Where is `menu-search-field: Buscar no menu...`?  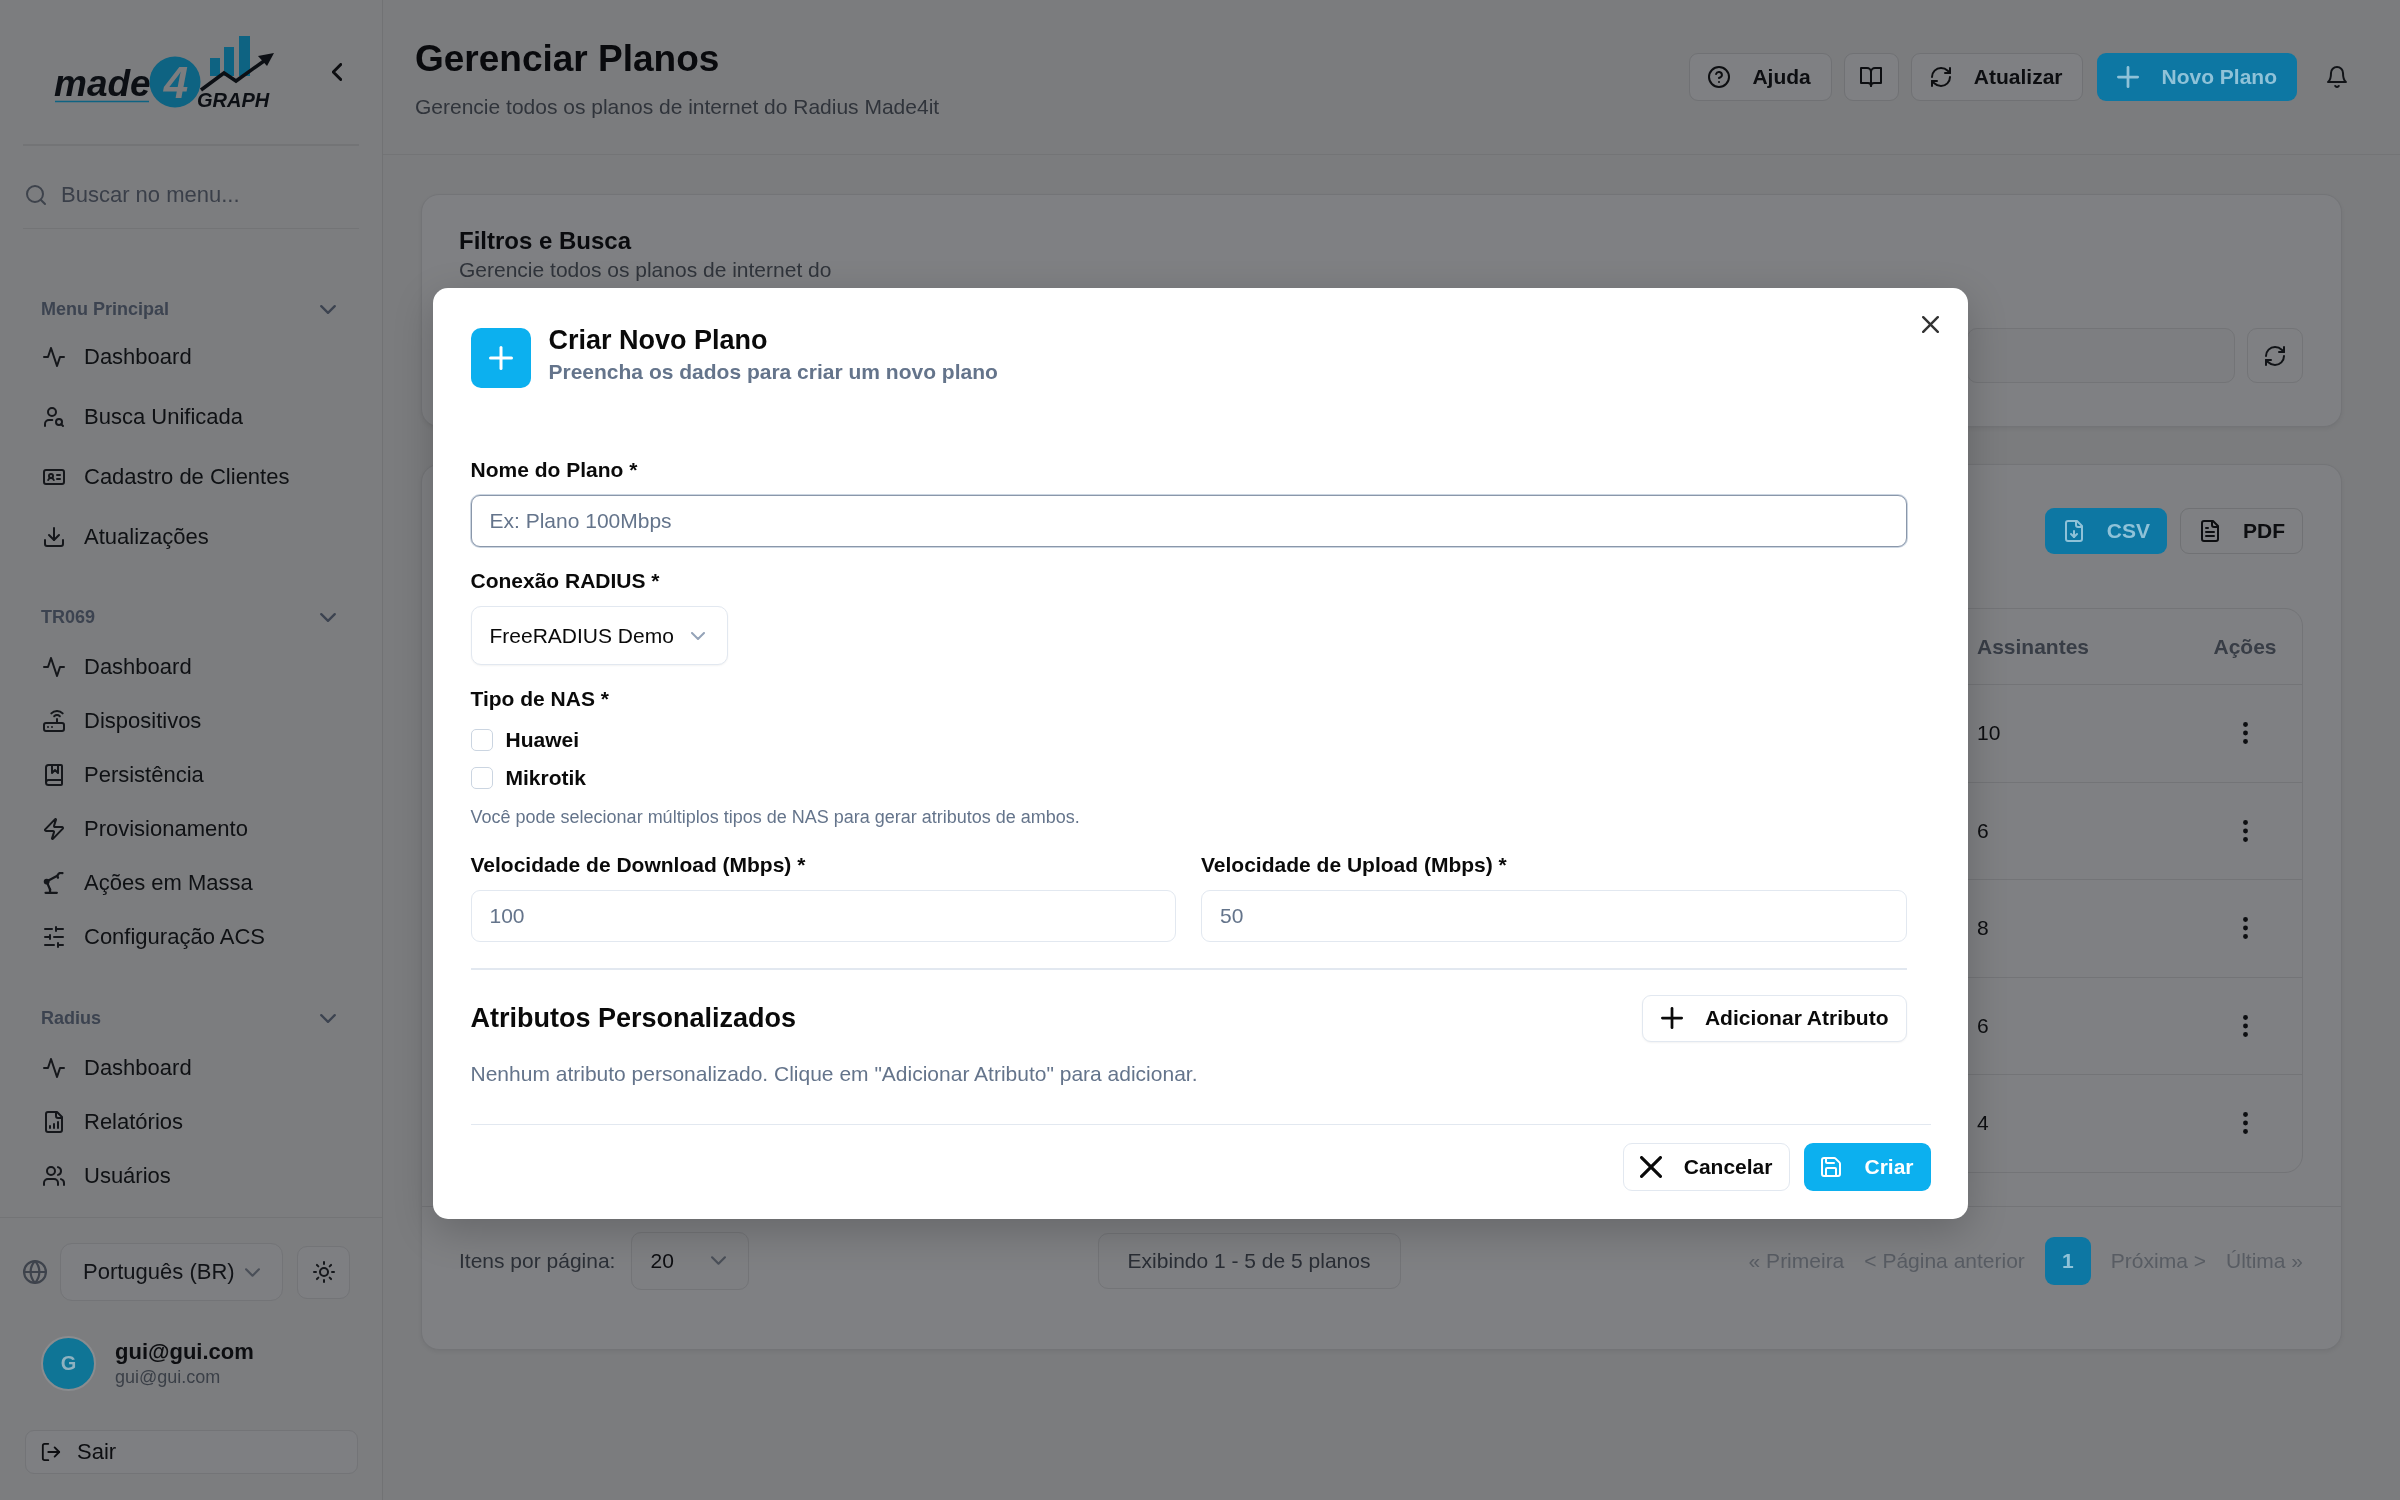
menu-search-field: Buscar no menu... is located at coordinates (181, 194).